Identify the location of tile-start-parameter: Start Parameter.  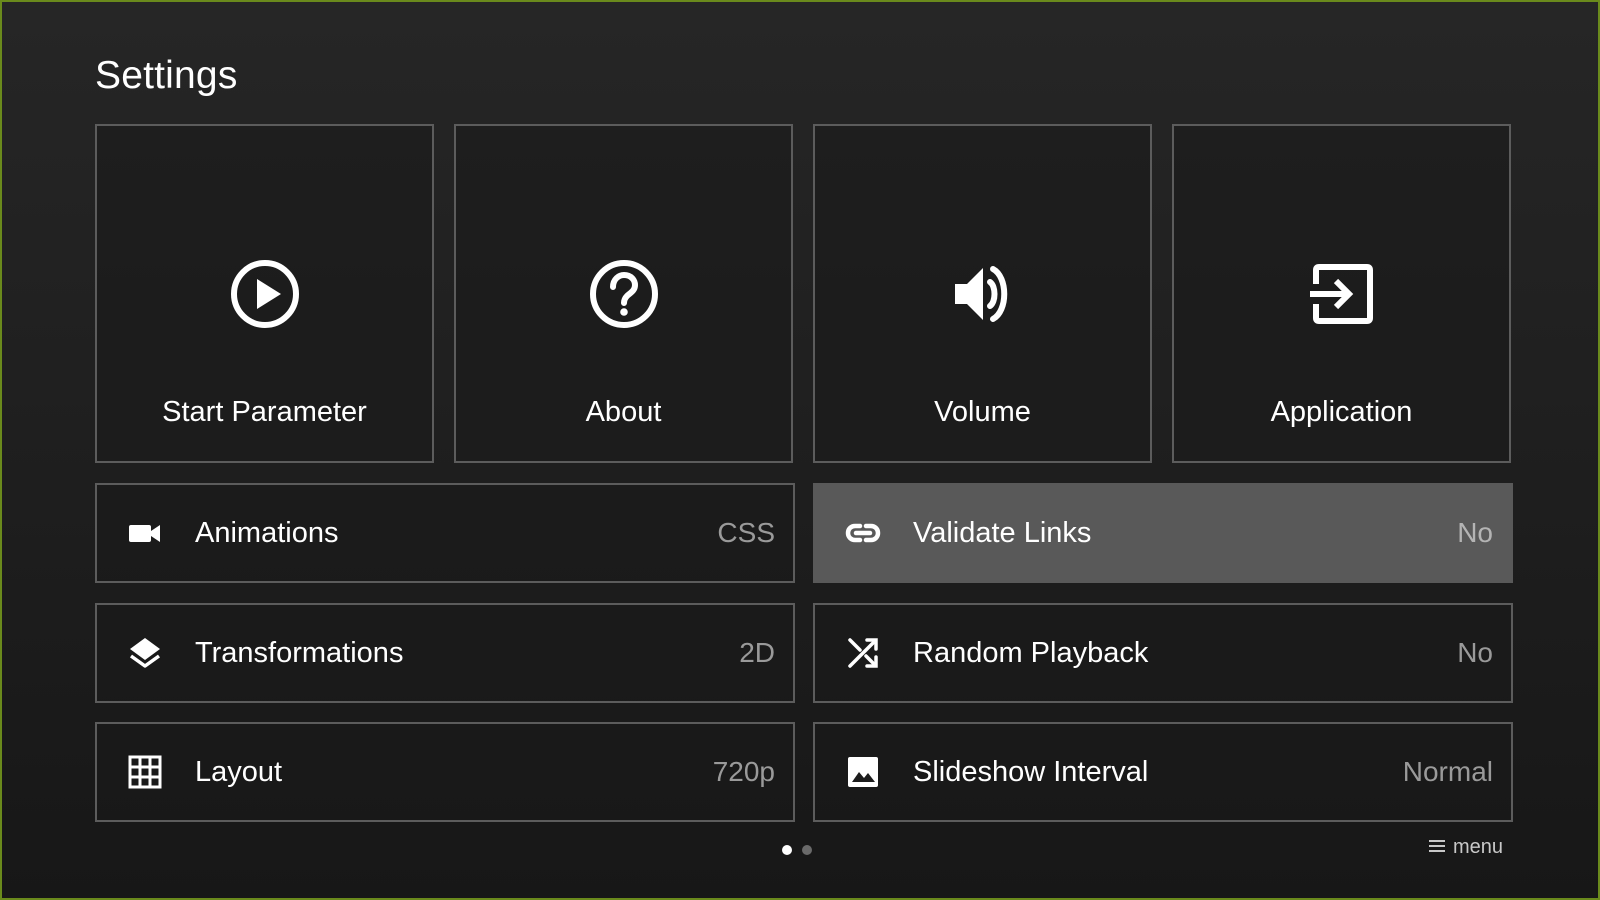
(264, 293).